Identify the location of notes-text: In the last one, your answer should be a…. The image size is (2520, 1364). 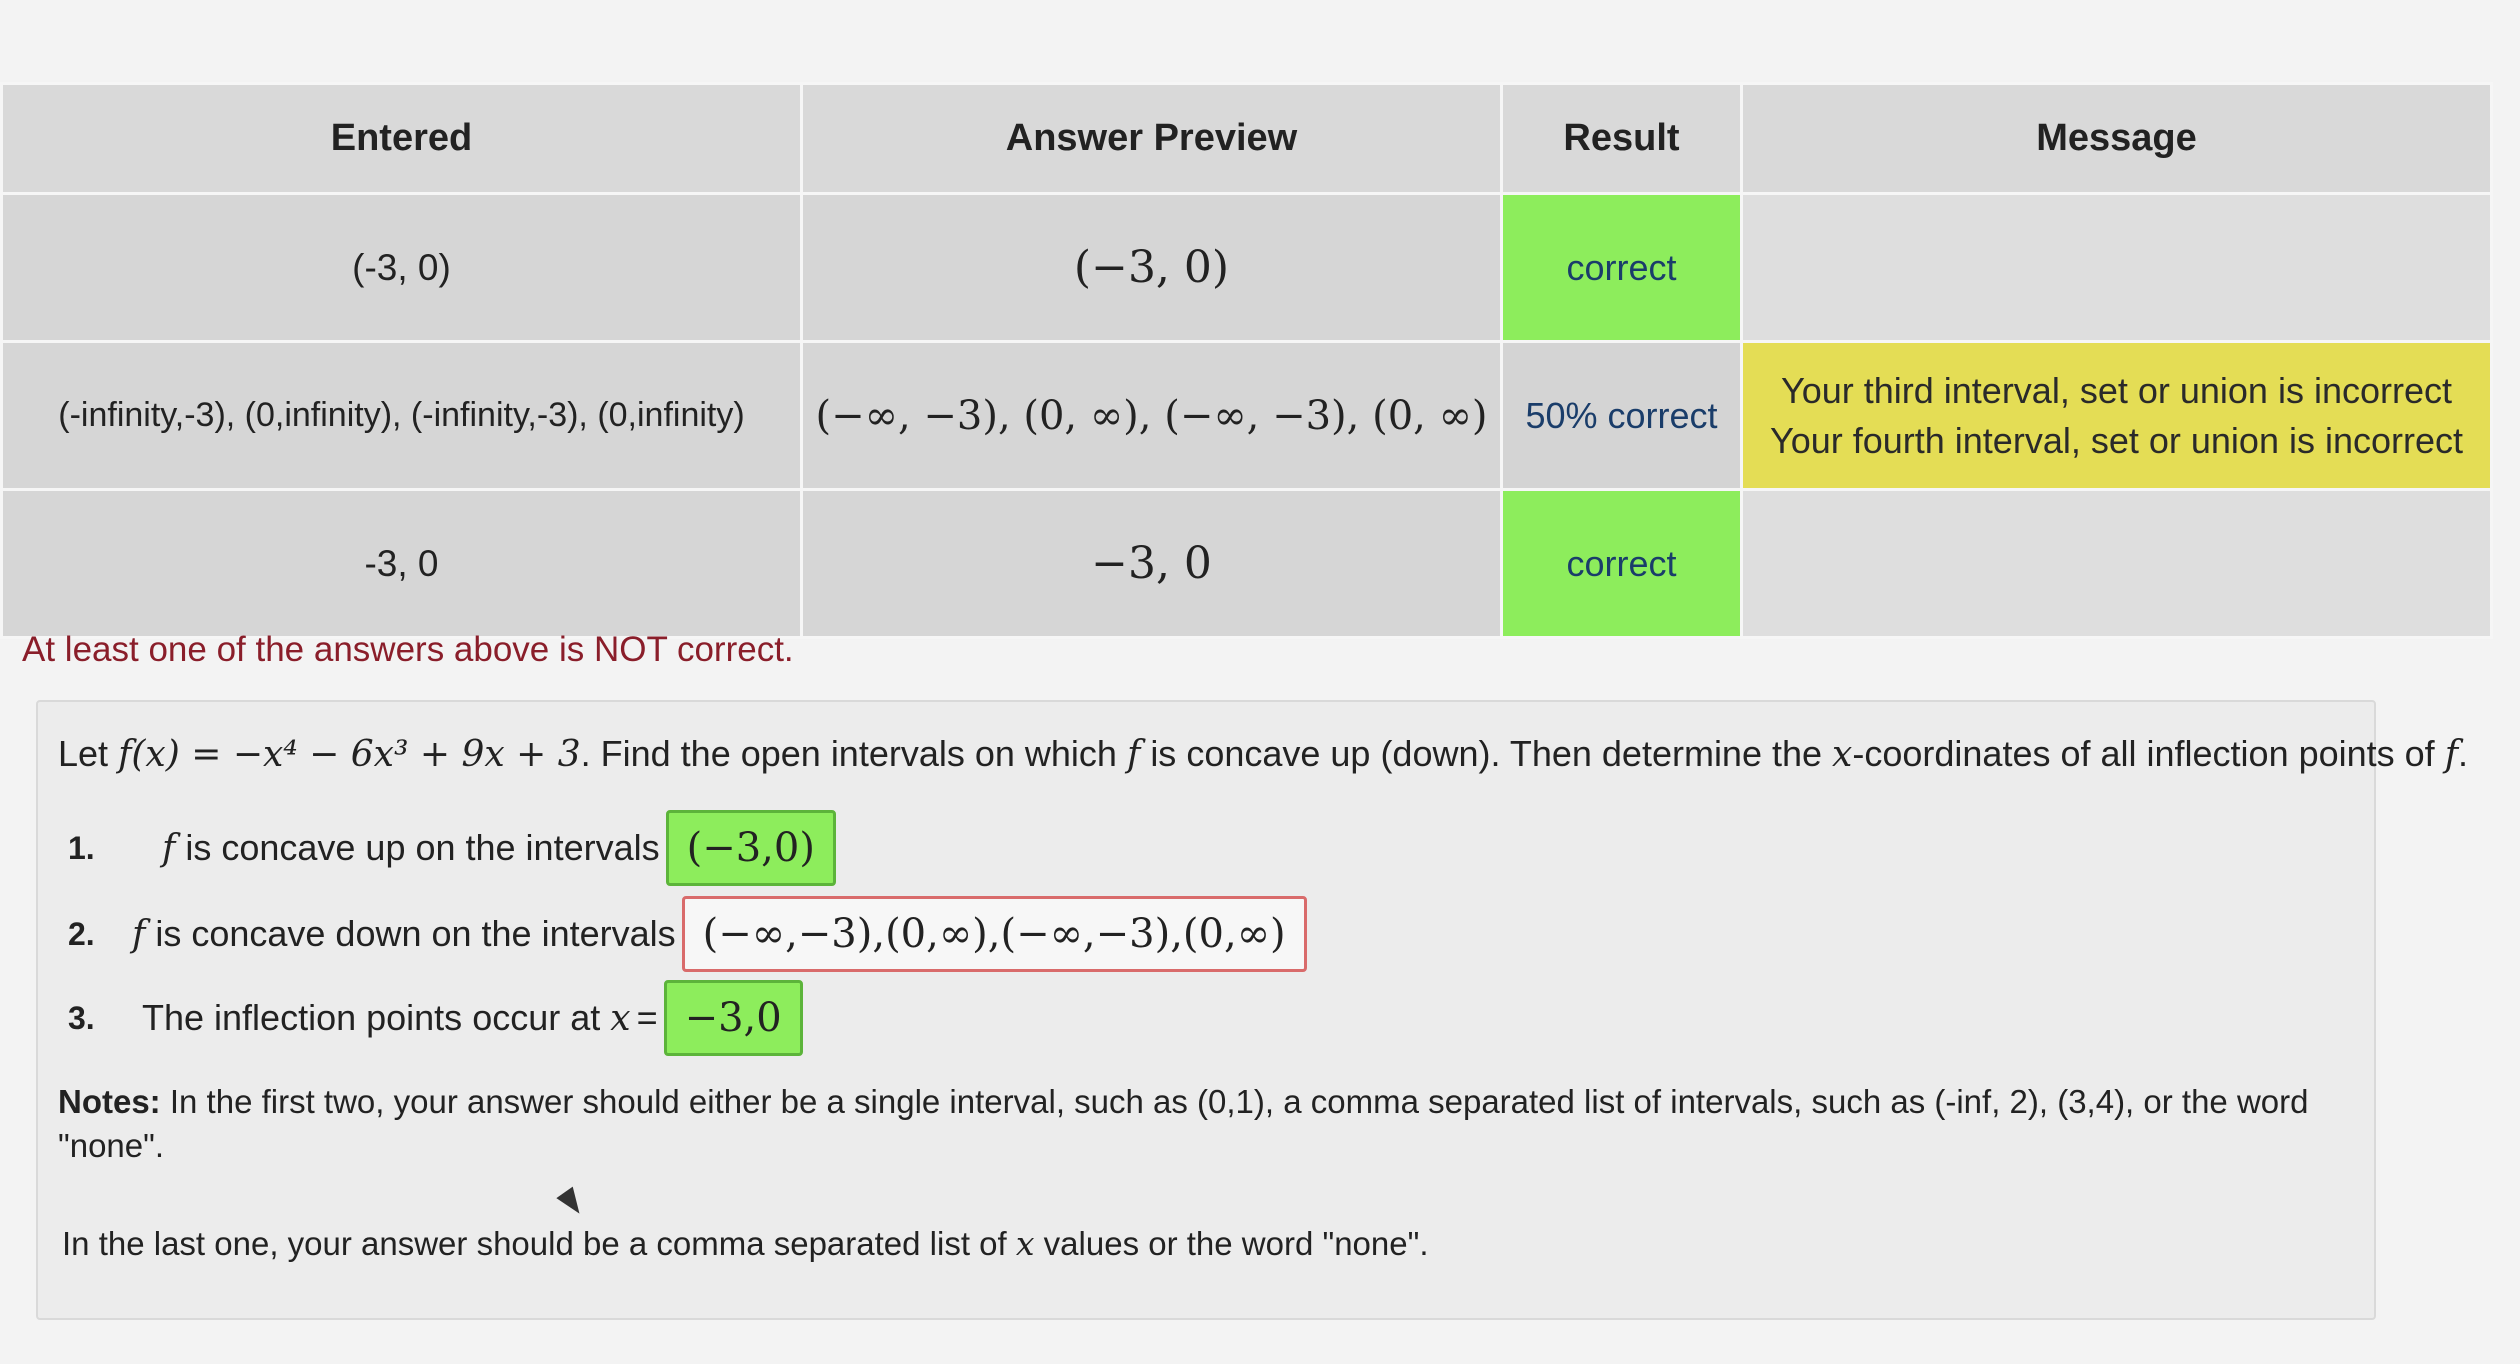
(534, 1243).